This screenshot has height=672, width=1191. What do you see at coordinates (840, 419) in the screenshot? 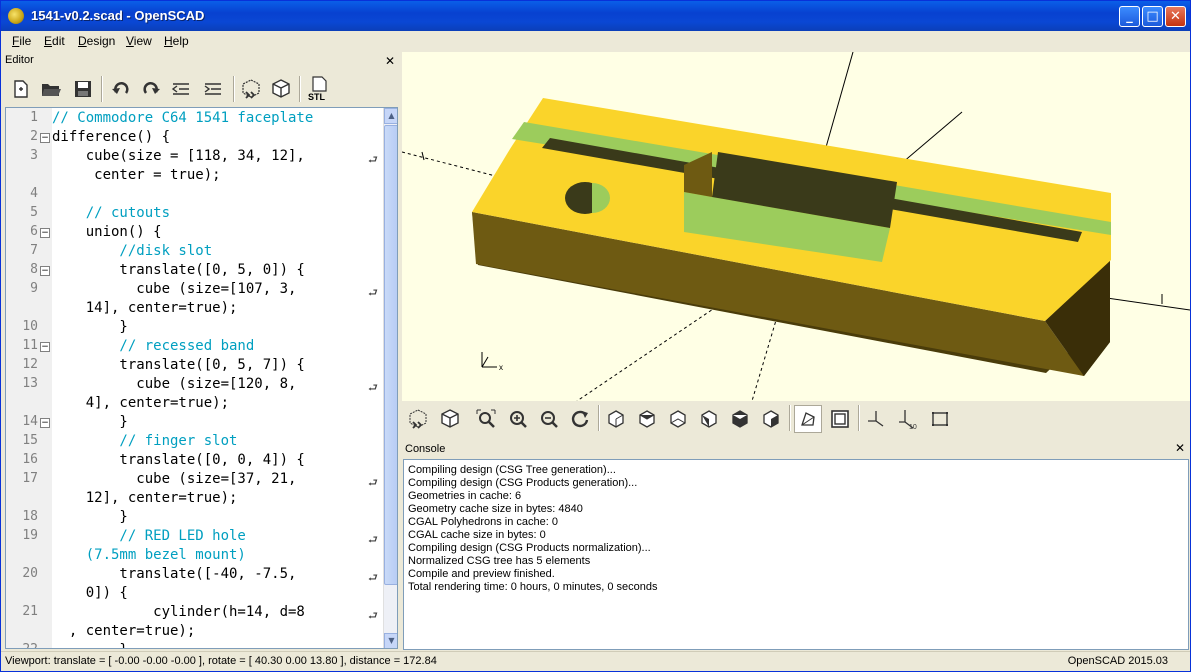
I see `orthogonal-icon` at bounding box center [840, 419].